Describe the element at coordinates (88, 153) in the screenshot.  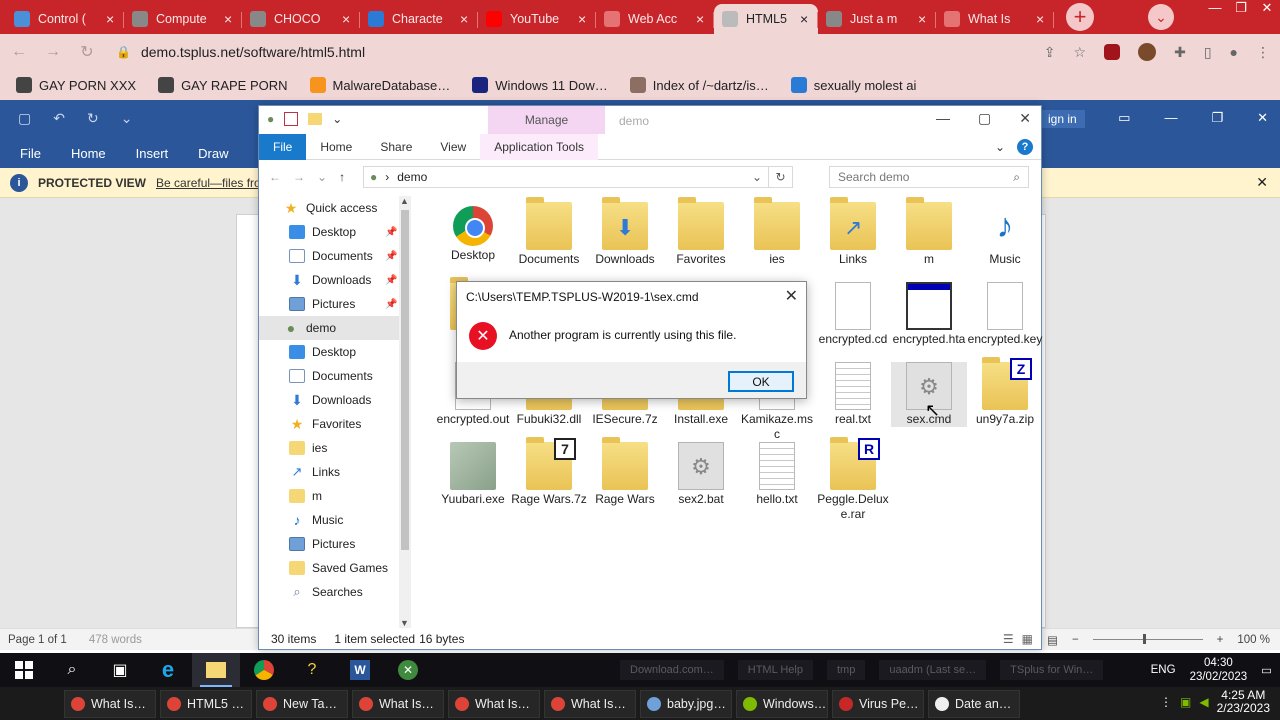
I see `word-tab: Home` at that location.